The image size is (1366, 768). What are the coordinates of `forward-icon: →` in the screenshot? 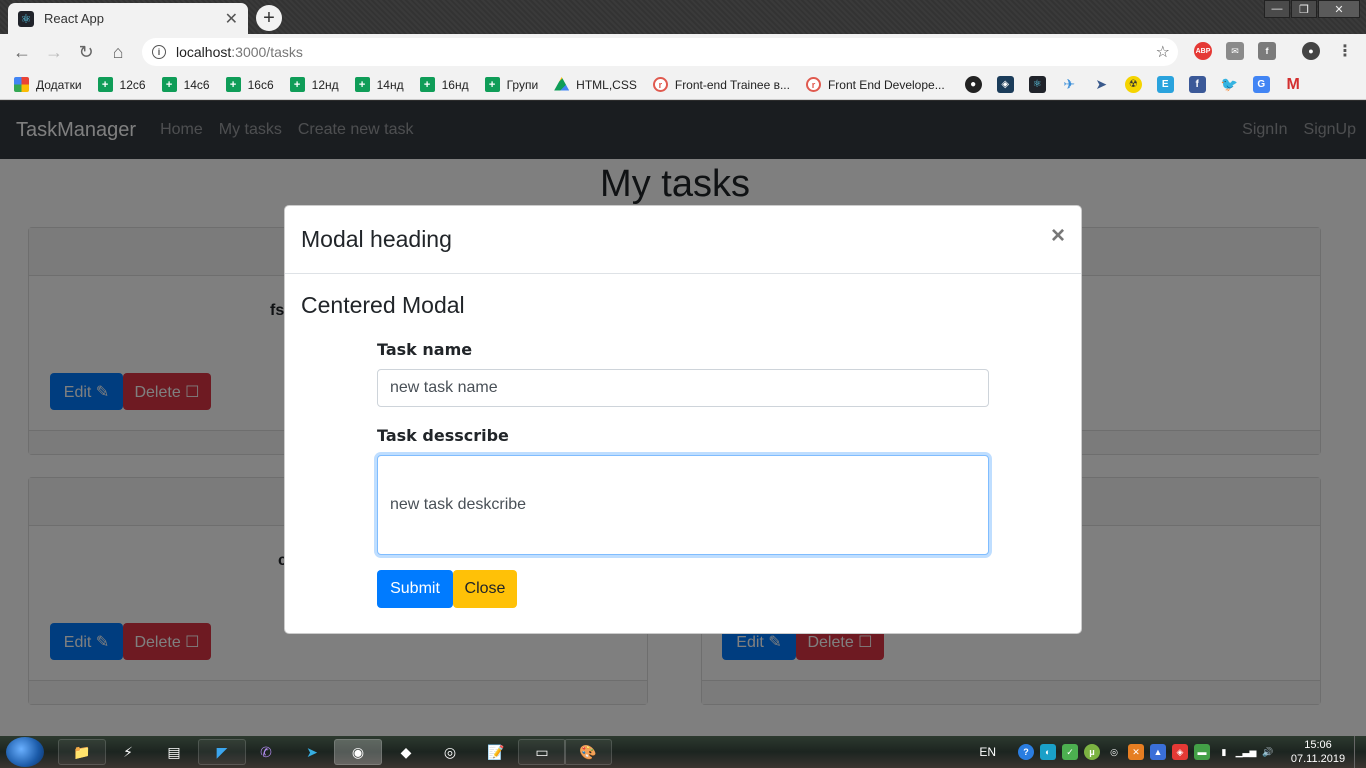 It's located at (54, 52).